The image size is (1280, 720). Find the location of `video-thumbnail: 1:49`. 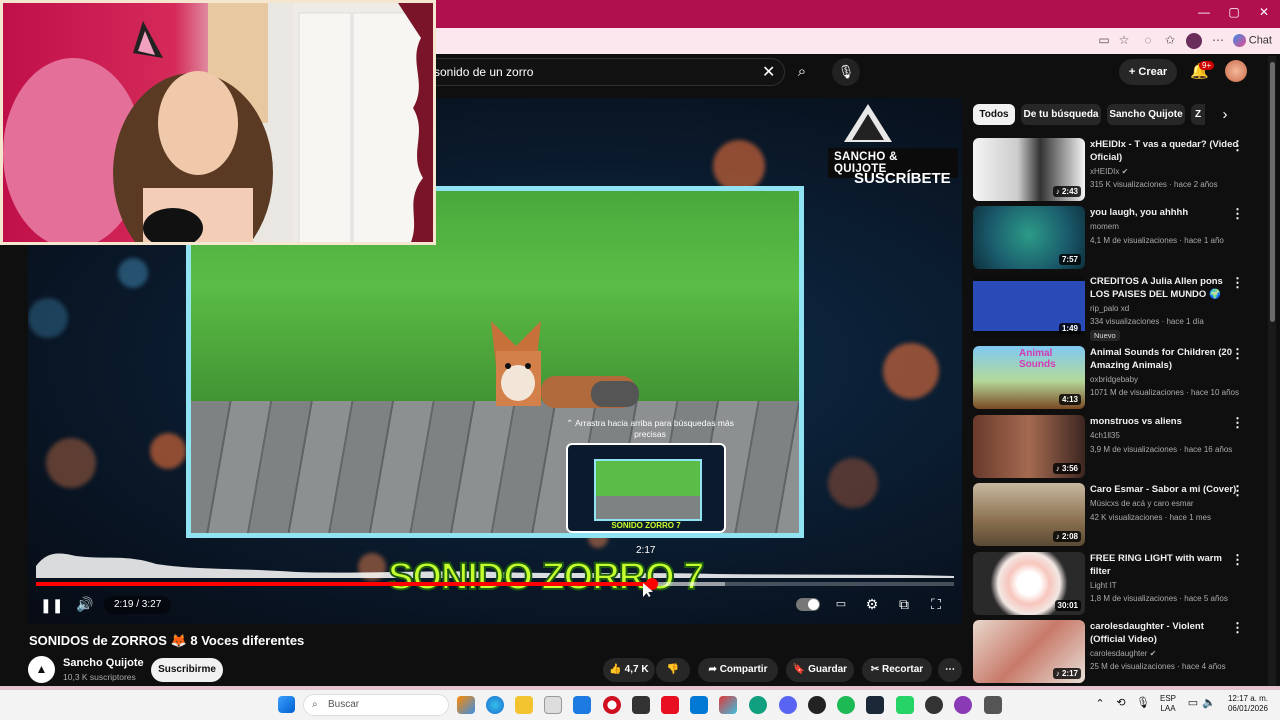

video-thumbnail: 1:49 is located at coordinates (1029, 306).